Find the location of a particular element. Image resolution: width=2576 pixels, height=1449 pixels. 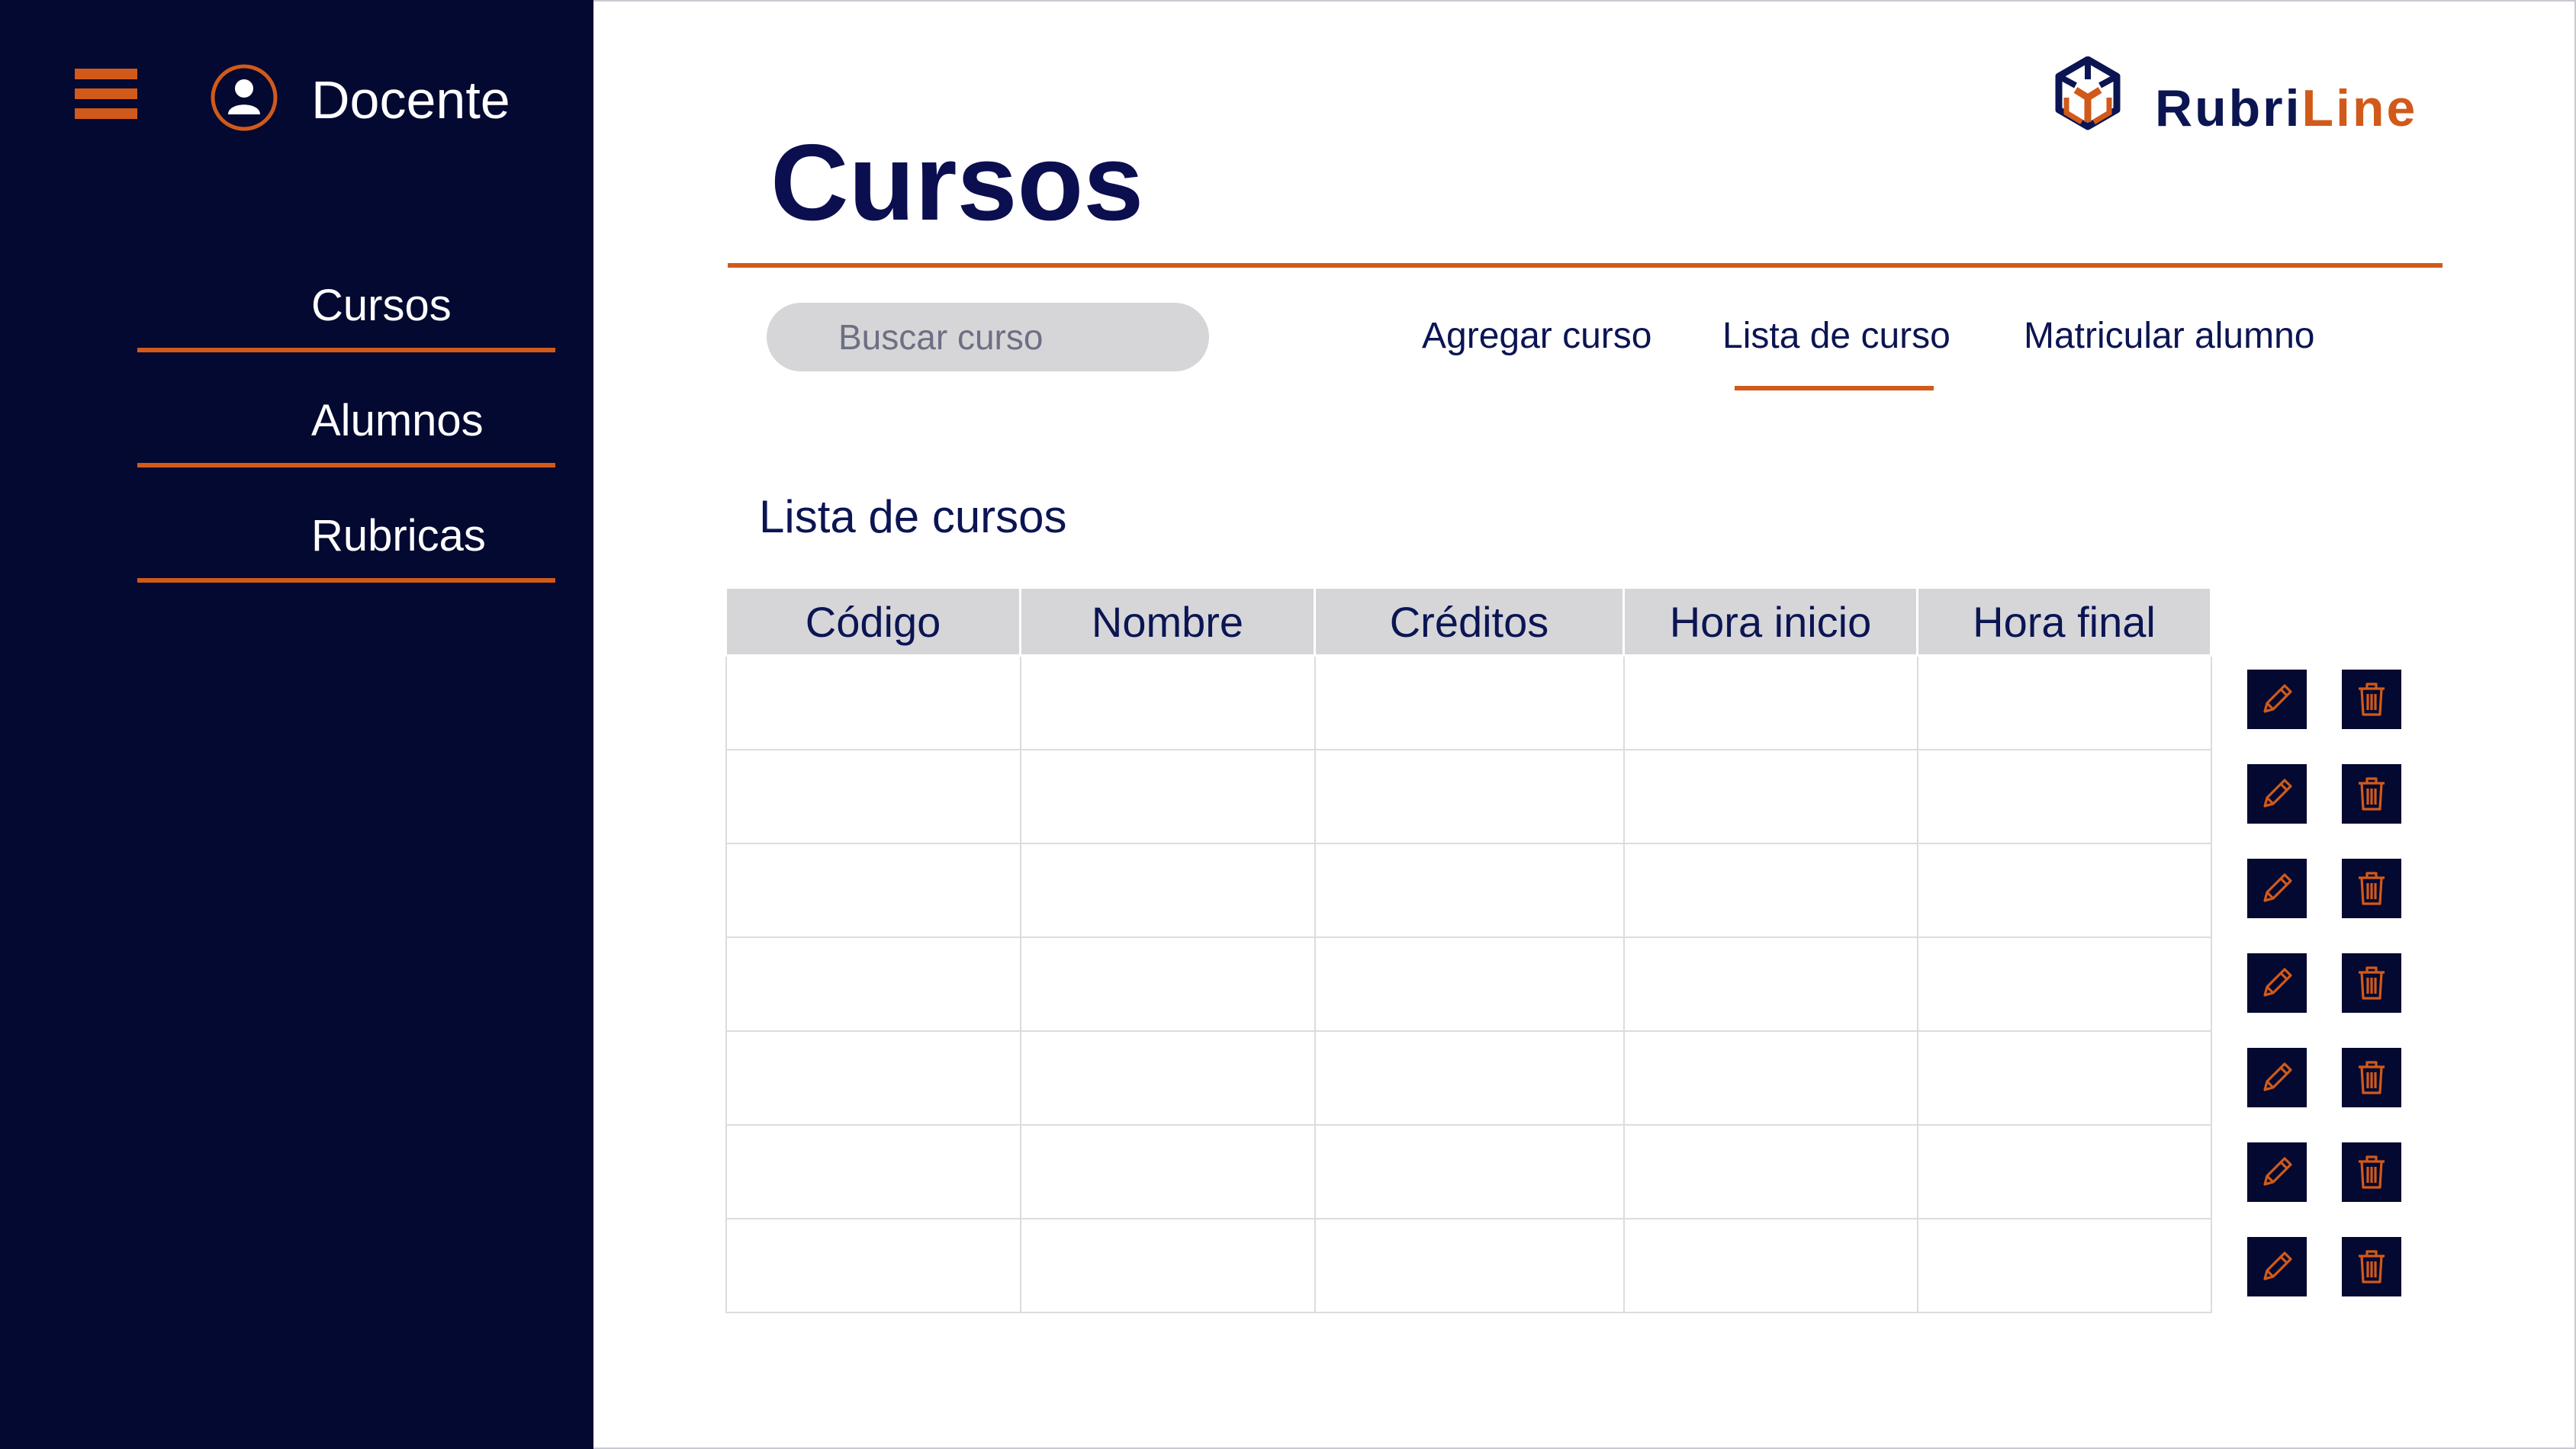

brand: RubriLine is located at coordinates (2246, 100).